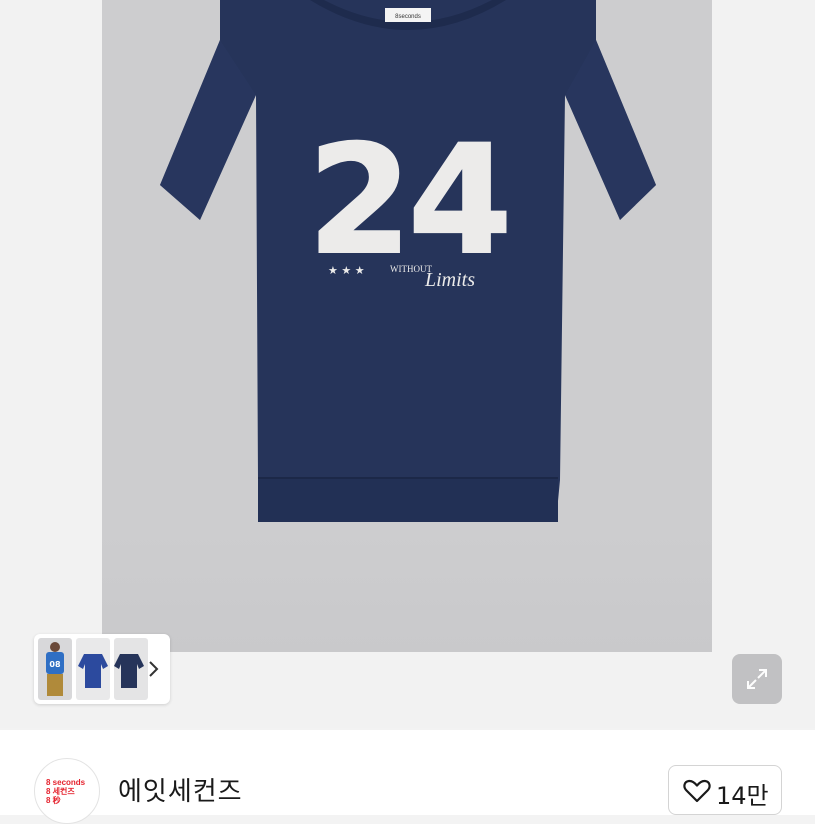 The width and height of the screenshot is (815, 824). I want to click on thumbnail-strip: 08, so click(102, 669).